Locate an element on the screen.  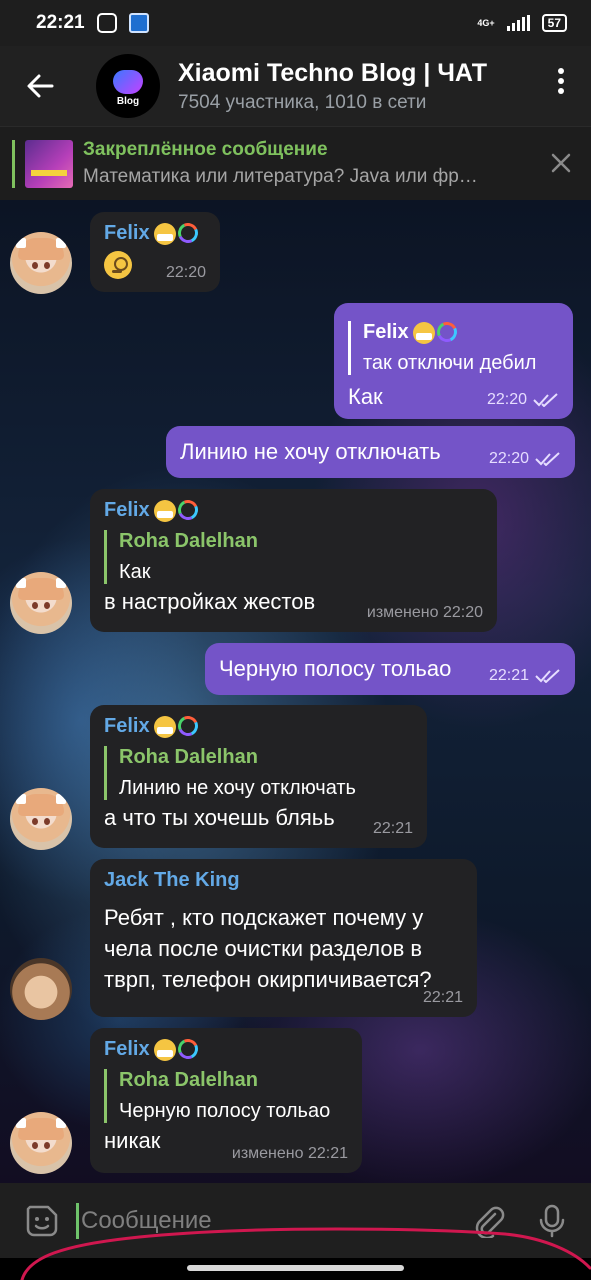
chat-title: Xiaomi Techno Blog | ЧАТ is located at coordinates (332, 72).